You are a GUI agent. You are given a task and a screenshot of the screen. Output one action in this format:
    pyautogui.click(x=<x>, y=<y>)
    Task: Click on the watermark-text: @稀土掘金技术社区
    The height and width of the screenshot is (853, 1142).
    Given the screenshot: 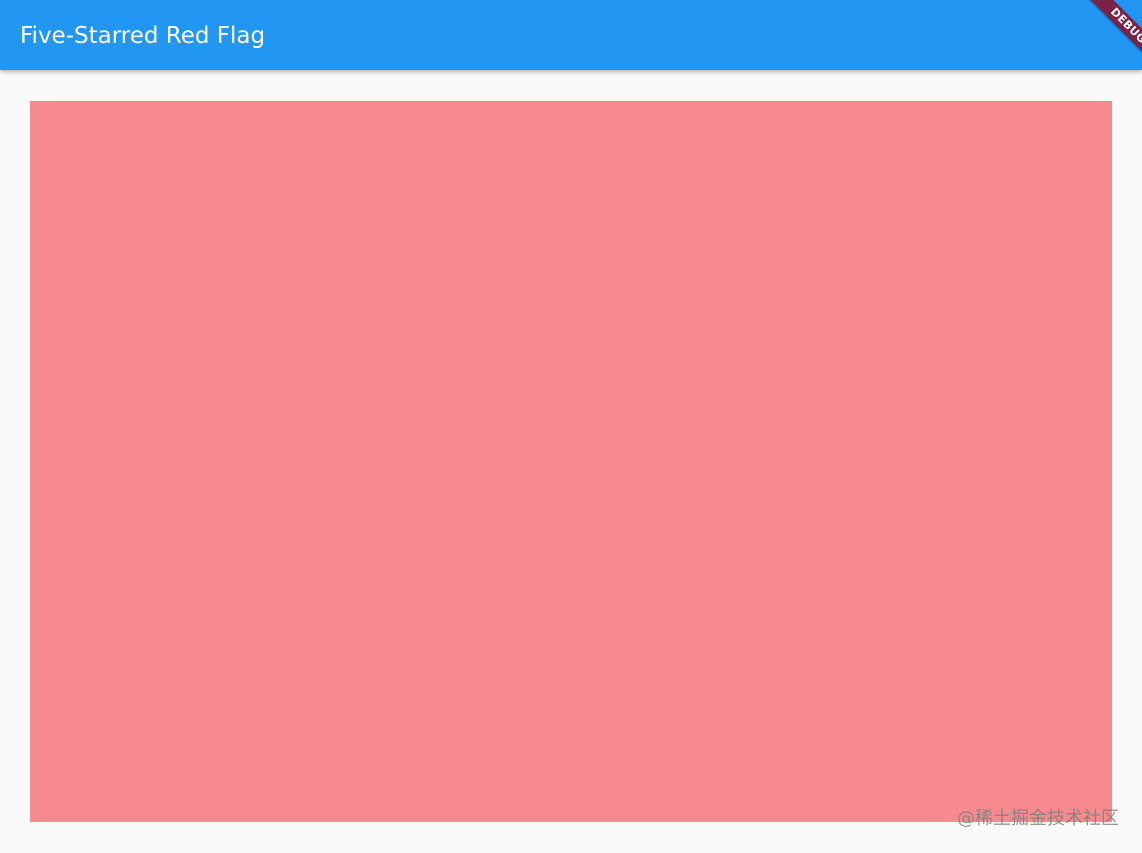 What is the action you would take?
    pyautogui.click(x=1038, y=818)
    